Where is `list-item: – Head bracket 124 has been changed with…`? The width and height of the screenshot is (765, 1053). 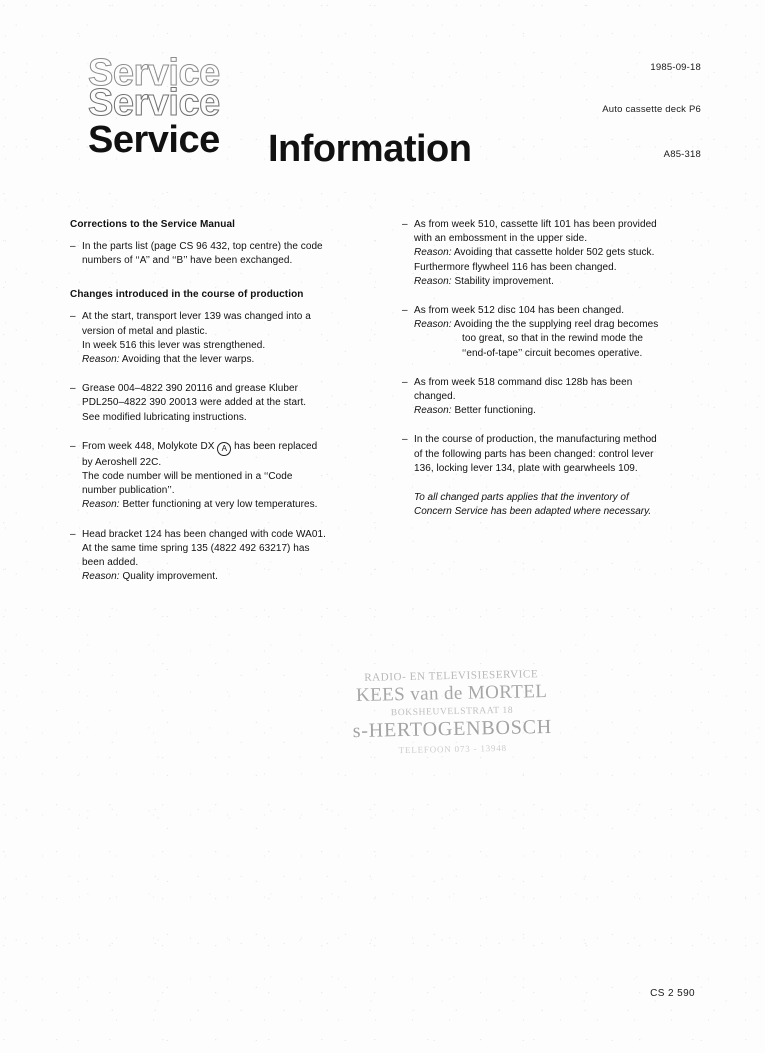
list-item: – Head bracket 124 has been changed with… is located at coordinates (219, 556).